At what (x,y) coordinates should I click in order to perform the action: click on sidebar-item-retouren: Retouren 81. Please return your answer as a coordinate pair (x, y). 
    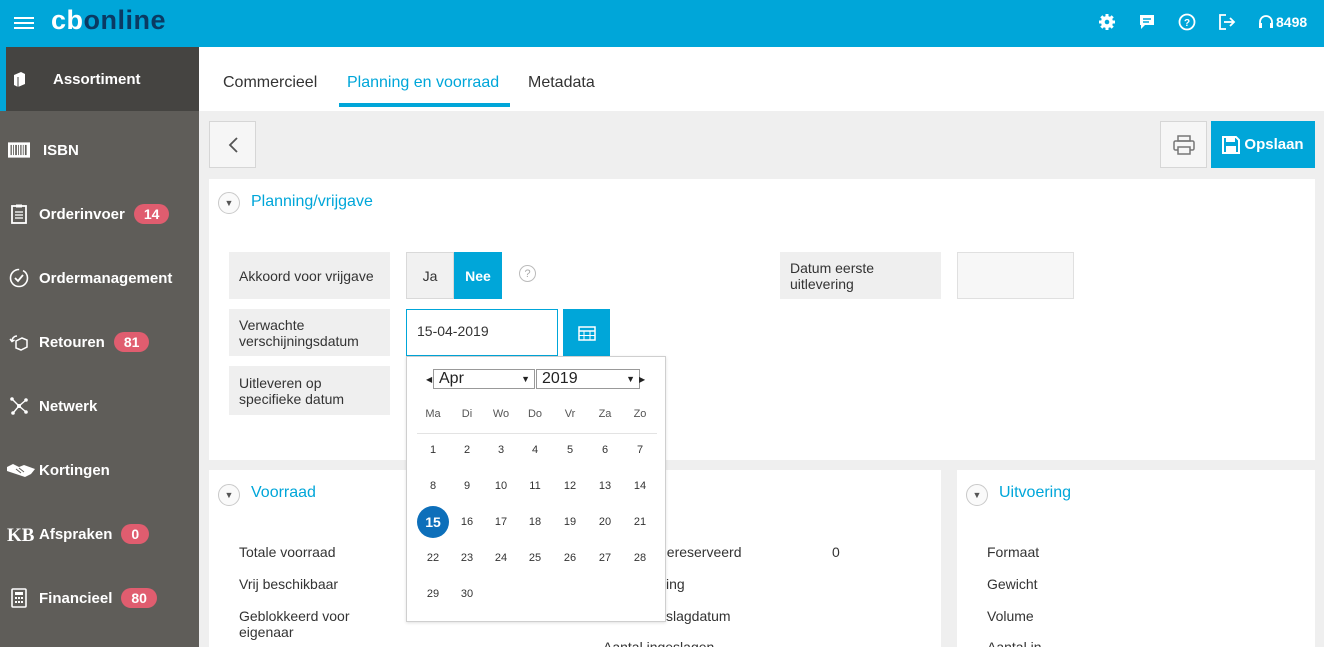
    Looking at the image, I should click on (99, 342).